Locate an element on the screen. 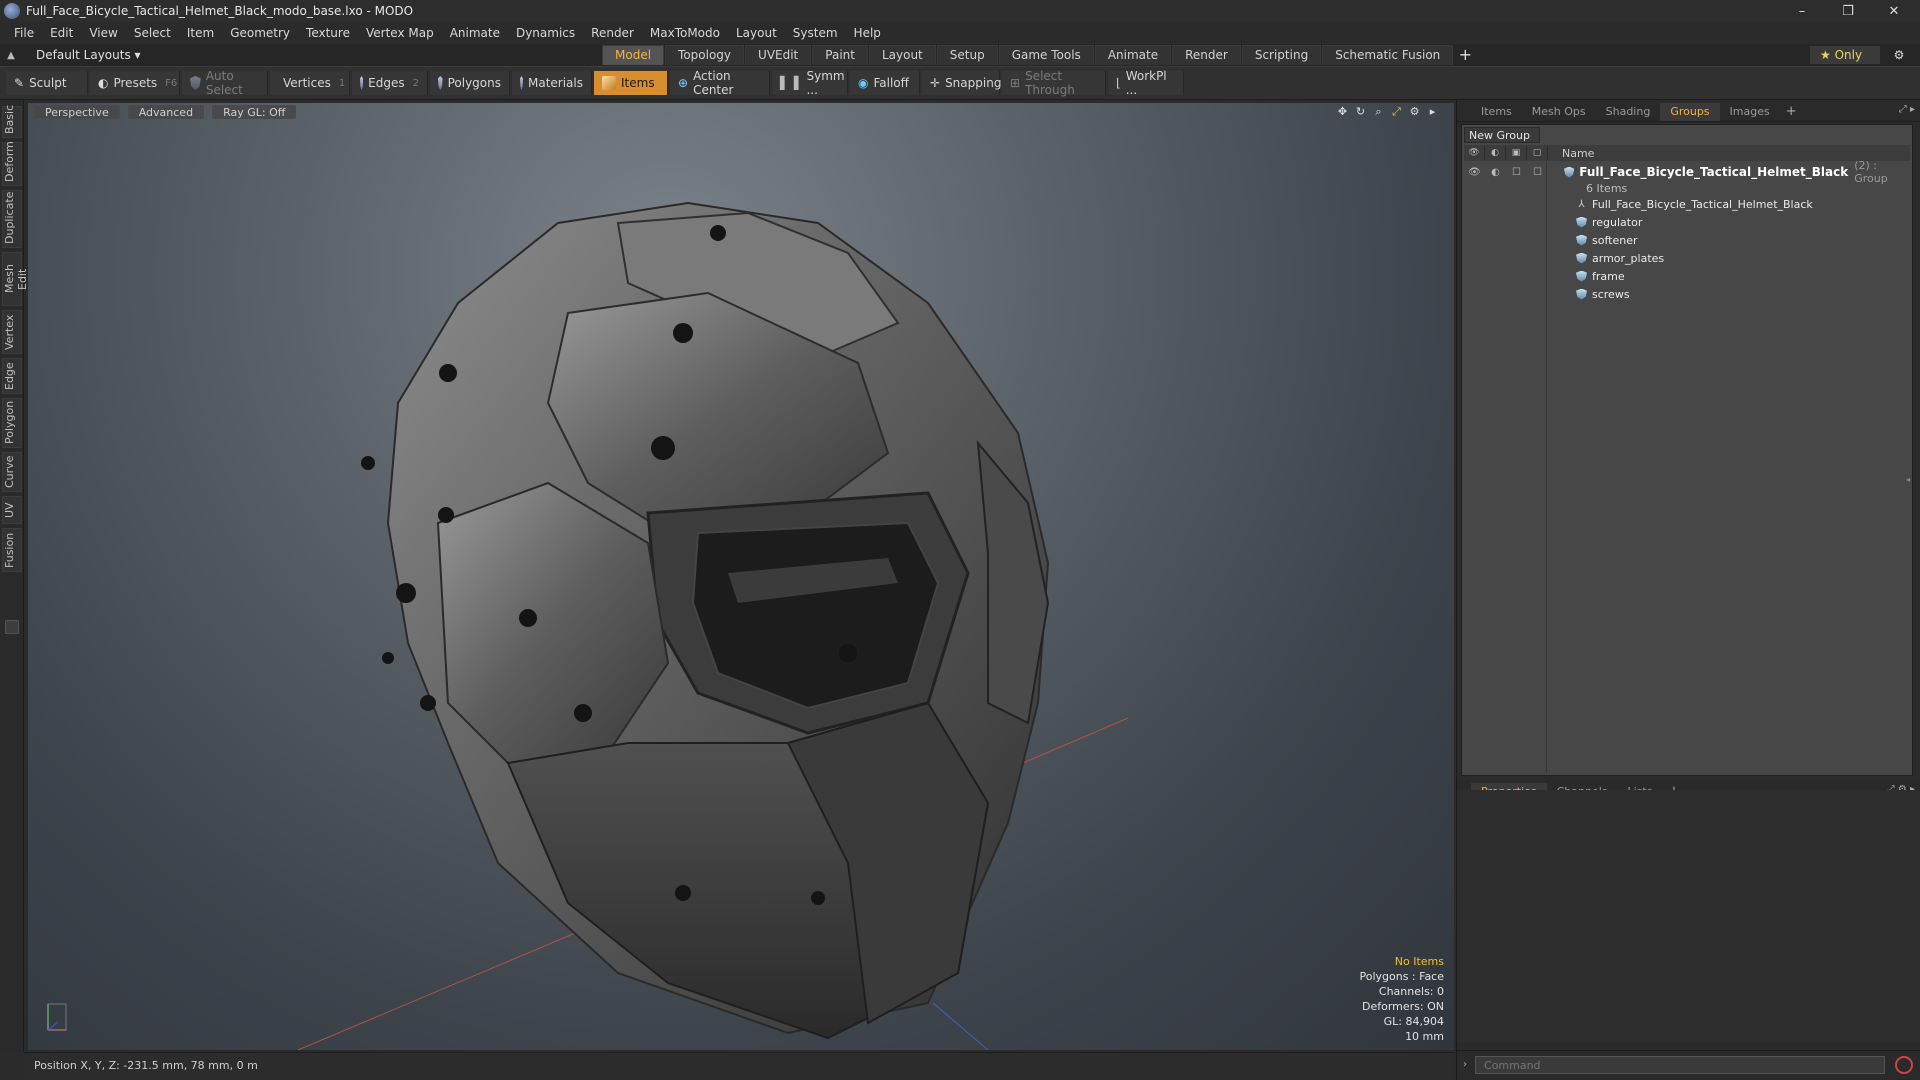 This screenshot has height=1080, width=1920. select-checkbox: ☐ is located at coordinates (1537, 172).